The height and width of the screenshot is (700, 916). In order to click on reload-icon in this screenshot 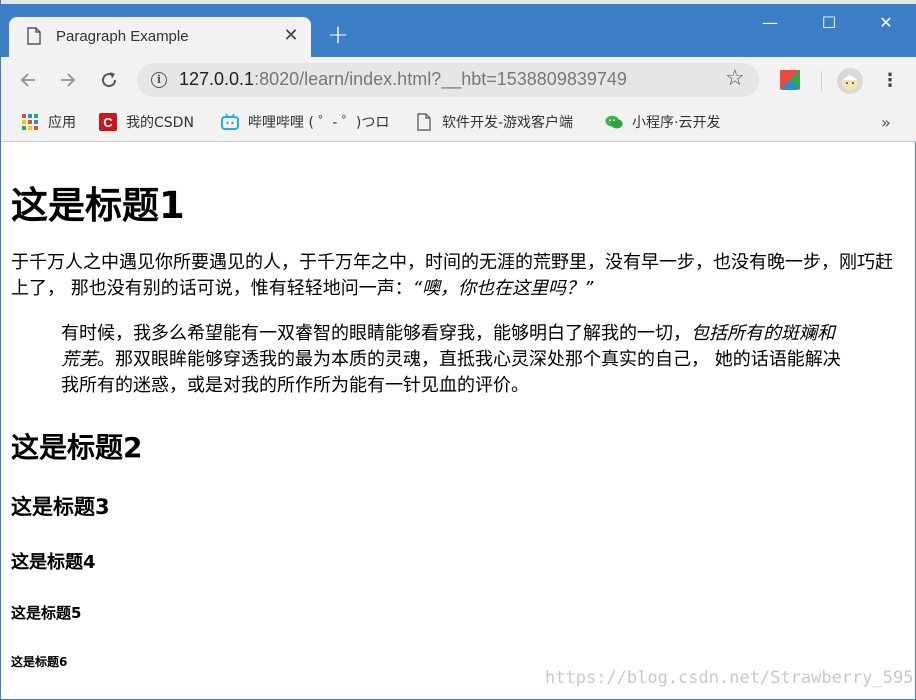, I will do `click(109, 80)`.